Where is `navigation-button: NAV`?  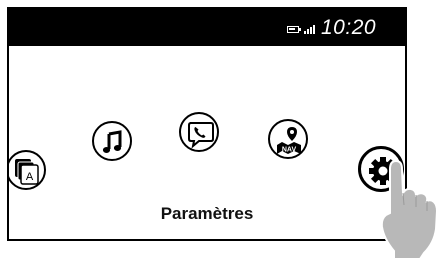 navigation-button: NAV is located at coordinates (288, 139).